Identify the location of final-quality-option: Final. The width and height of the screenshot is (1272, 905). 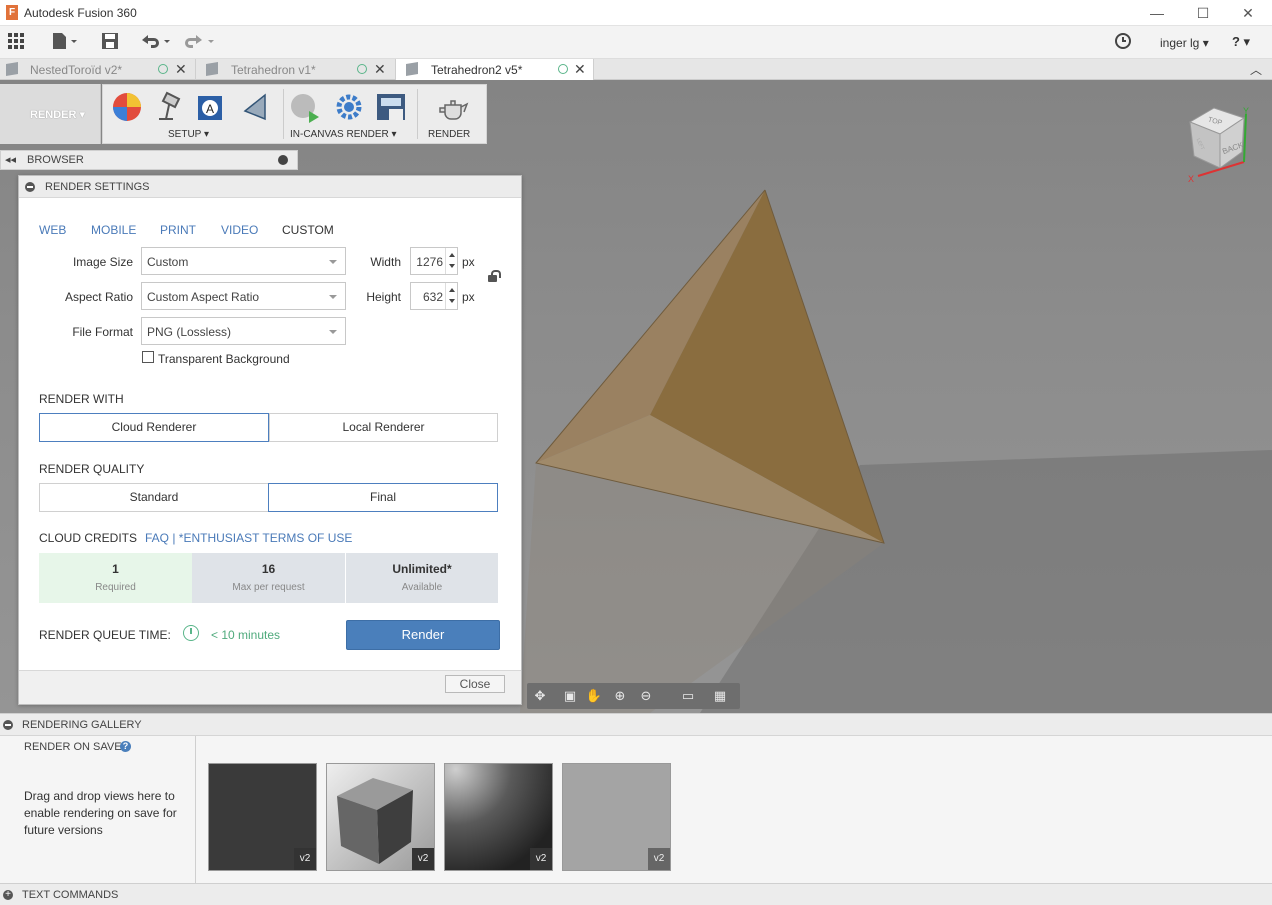
(383, 497).